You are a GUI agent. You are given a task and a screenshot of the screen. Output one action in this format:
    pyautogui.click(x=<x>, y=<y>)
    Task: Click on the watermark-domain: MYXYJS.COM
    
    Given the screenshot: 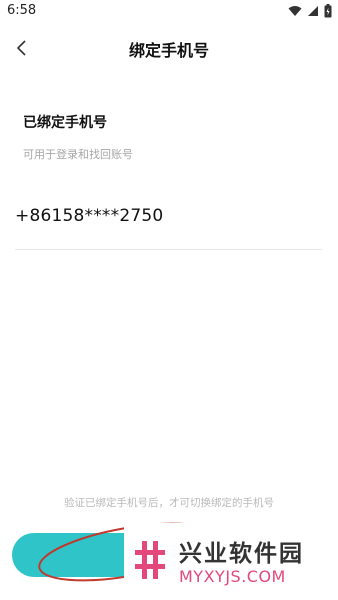 What is the action you would take?
    pyautogui.click(x=232, y=576)
    